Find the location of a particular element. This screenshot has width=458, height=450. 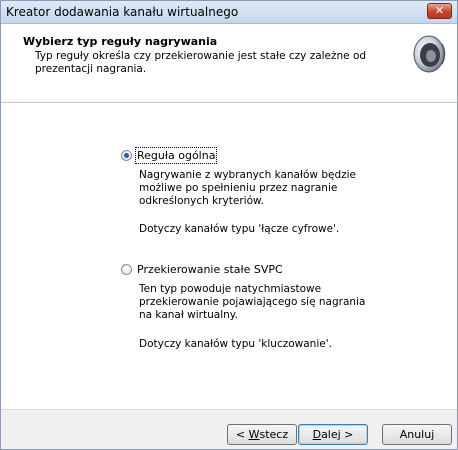

speaker-icon is located at coordinates (429, 54).